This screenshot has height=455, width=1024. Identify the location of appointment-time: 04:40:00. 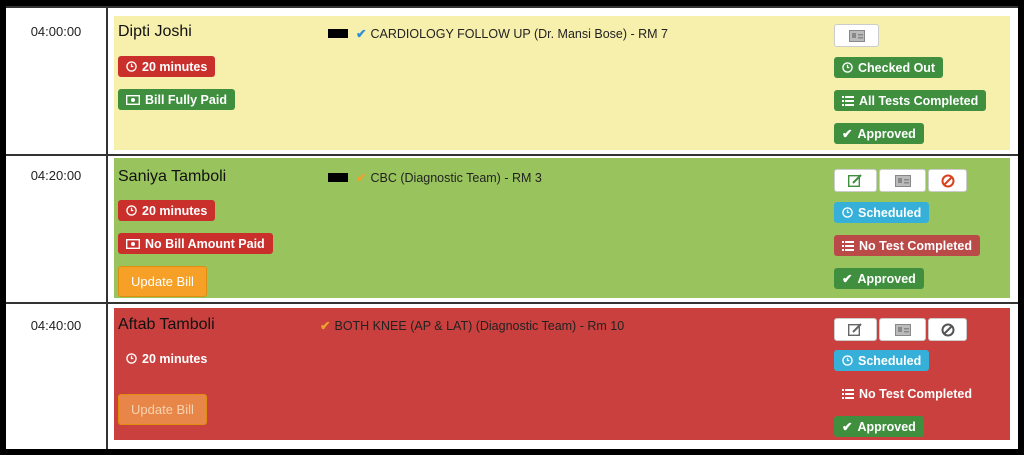
(56, 325).